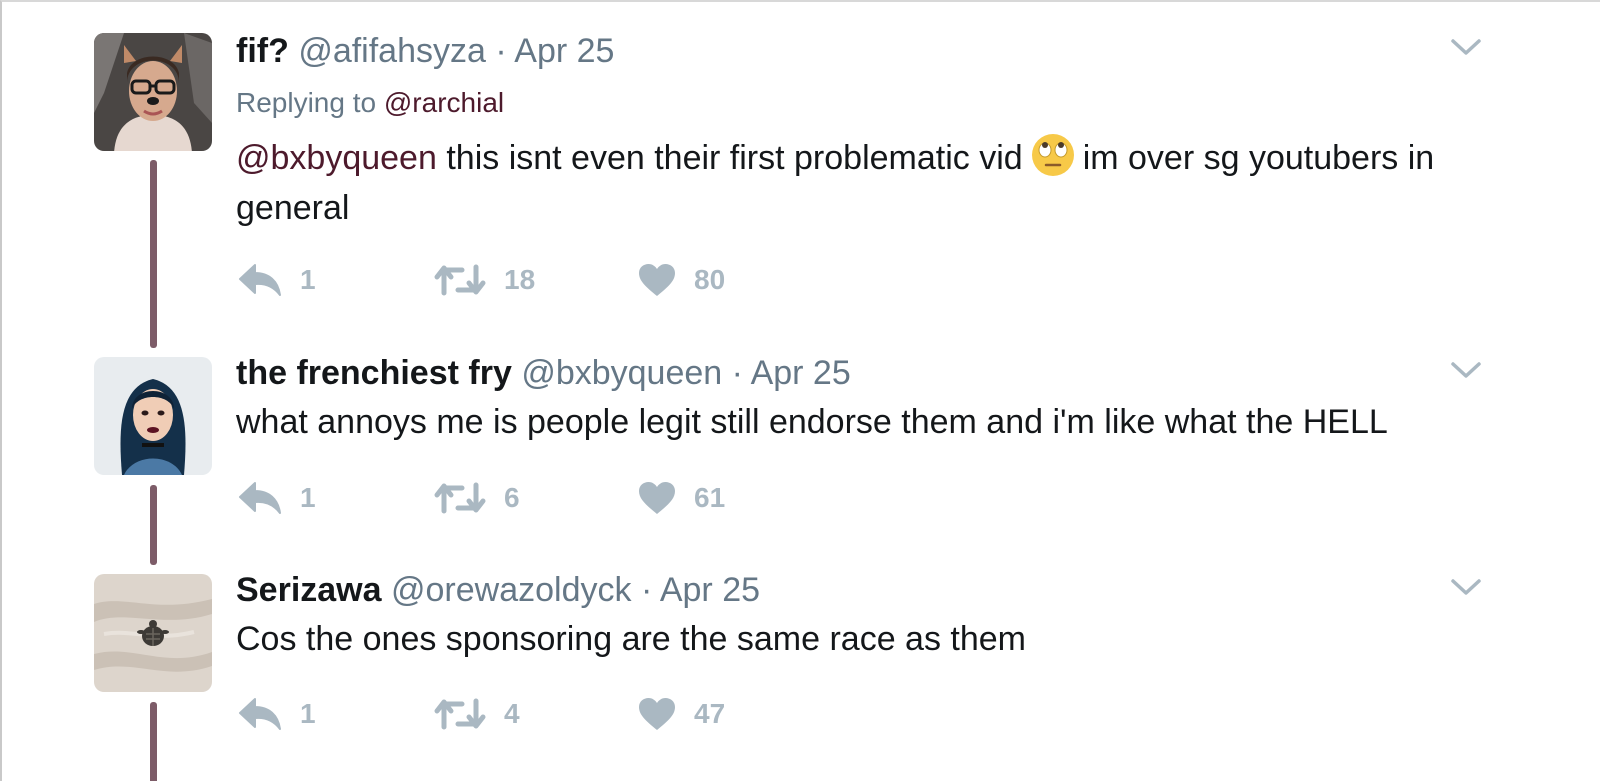 The height and width of the screenshot is (782, 1602). What do you see at coordinates (621, 373) in the screenshot?
I see `user-handle: @bxbyqueen` at bounding box center [621, 373].